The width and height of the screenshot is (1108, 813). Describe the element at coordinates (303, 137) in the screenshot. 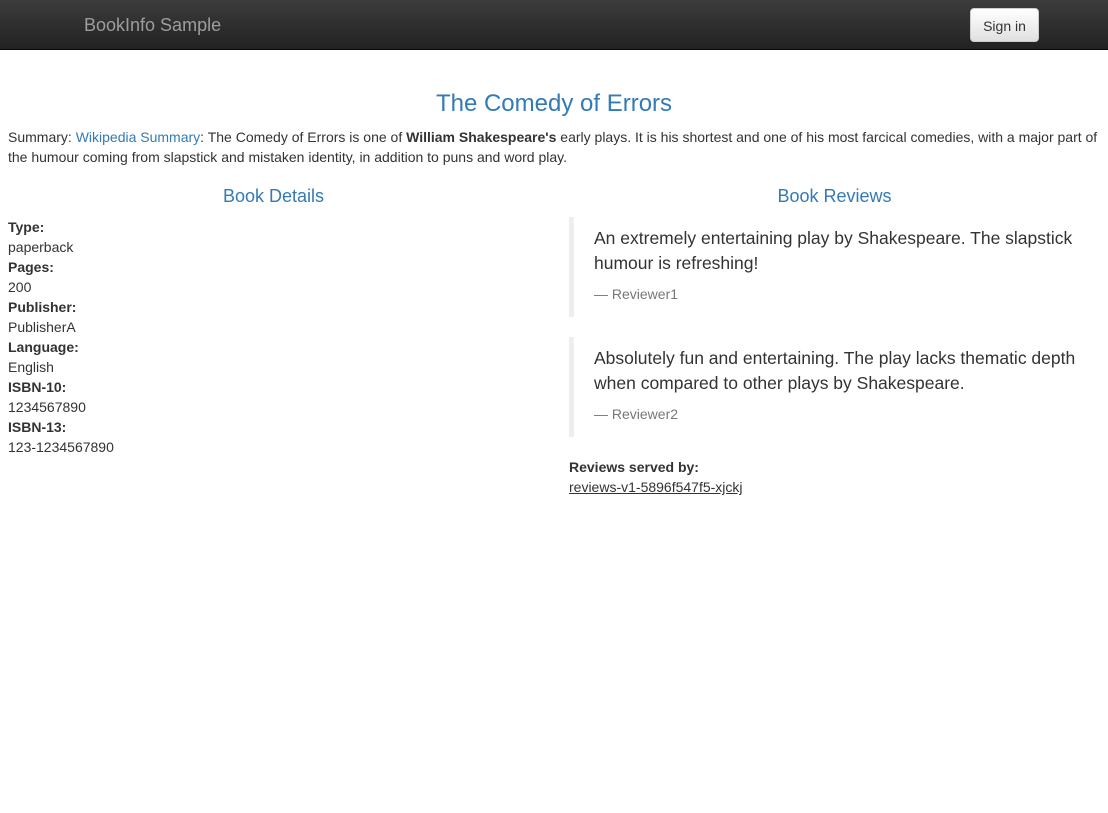

I see `summary-text-part-1: : The Comedy of Errors is one of` at that location.